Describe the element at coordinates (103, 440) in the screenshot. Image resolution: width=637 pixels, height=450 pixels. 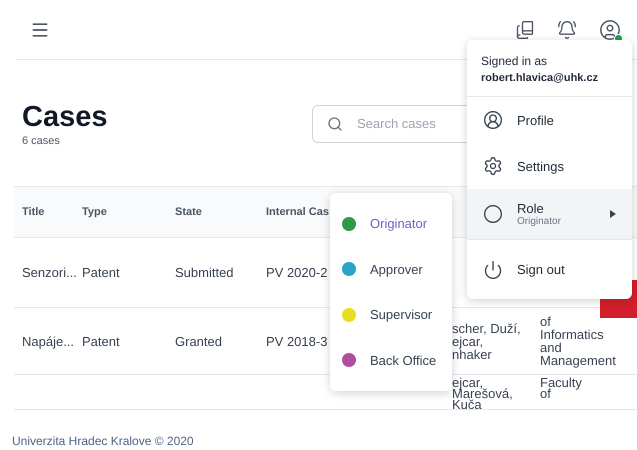
I see `footer-text: Univerzita Hradec Kralove © 2020` at that location.